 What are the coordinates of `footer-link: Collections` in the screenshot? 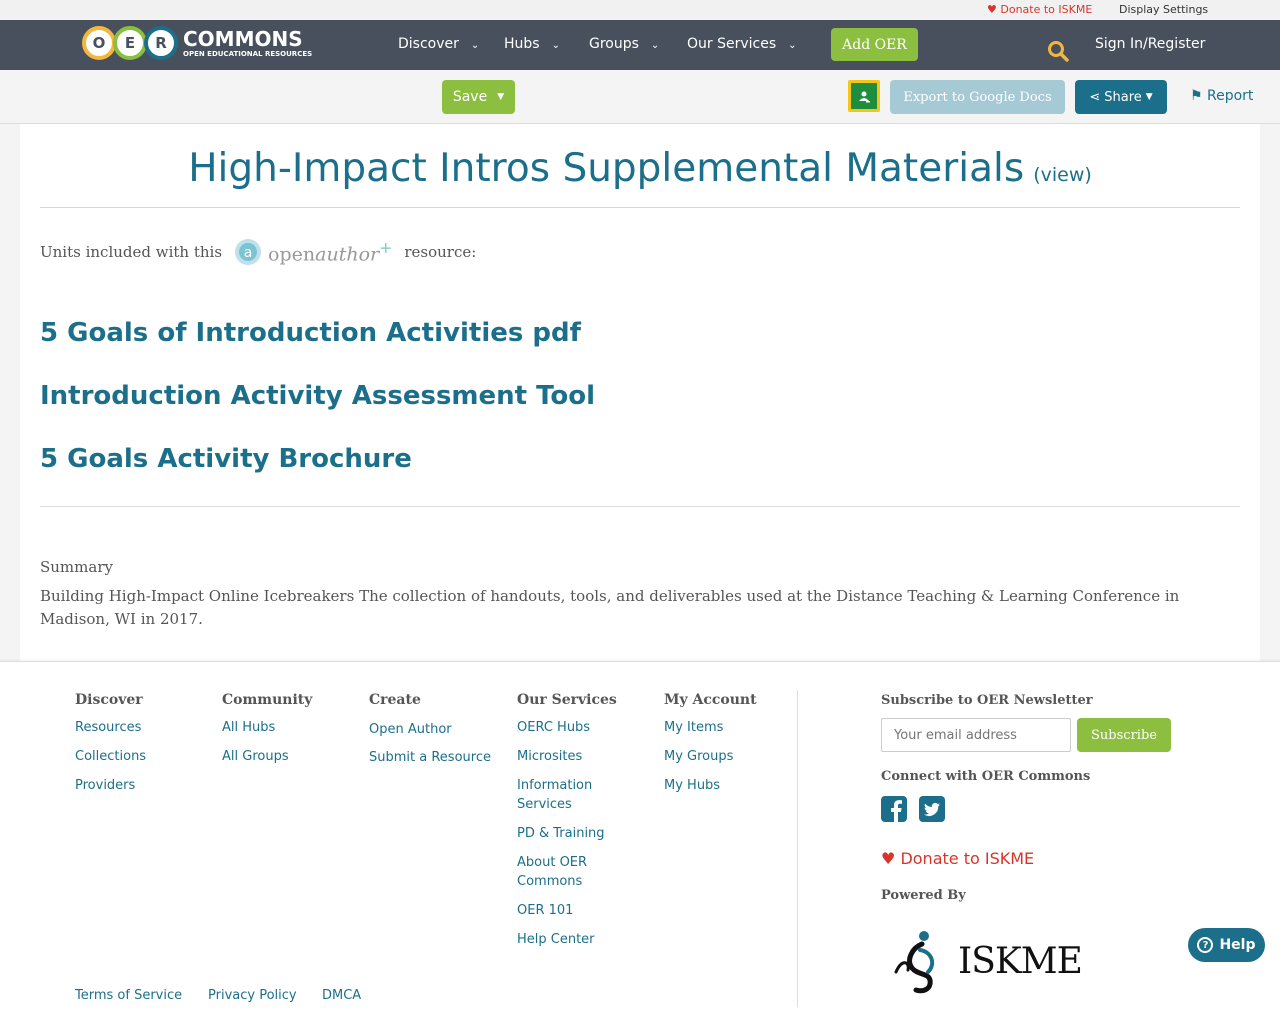 It's located at (140, 756).